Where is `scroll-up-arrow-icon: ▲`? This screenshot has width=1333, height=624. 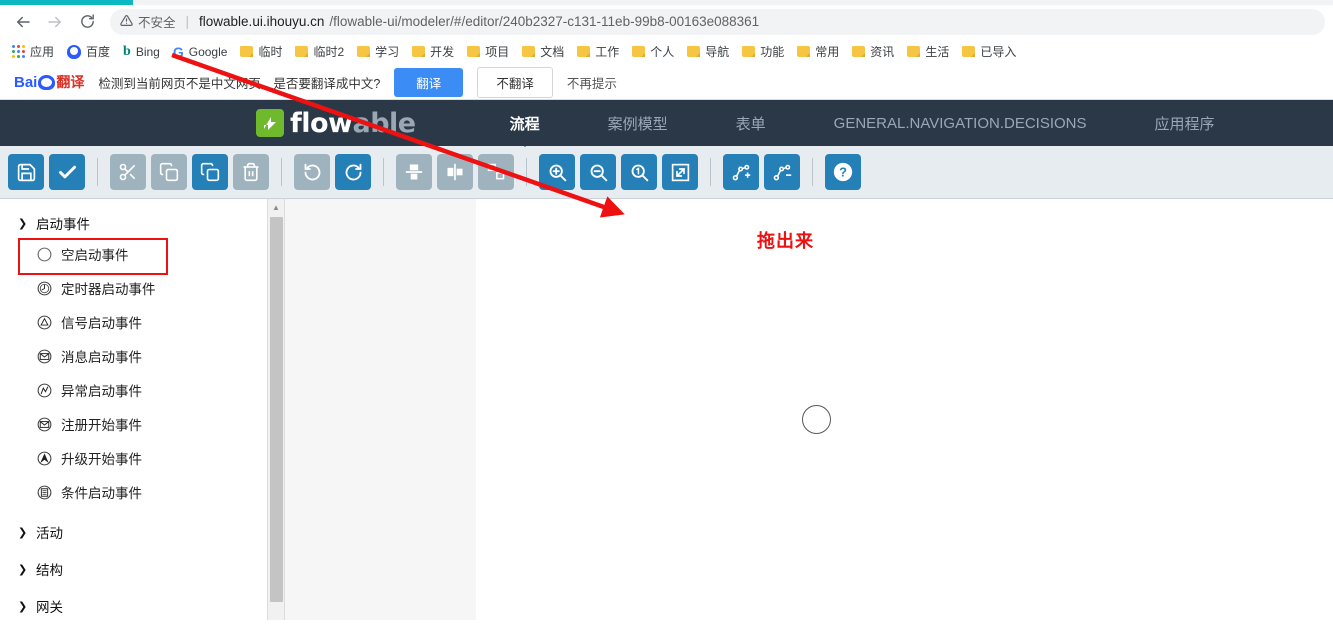 scroll-up-arrow-icon: ▲ is located at coordinates (276, 207).